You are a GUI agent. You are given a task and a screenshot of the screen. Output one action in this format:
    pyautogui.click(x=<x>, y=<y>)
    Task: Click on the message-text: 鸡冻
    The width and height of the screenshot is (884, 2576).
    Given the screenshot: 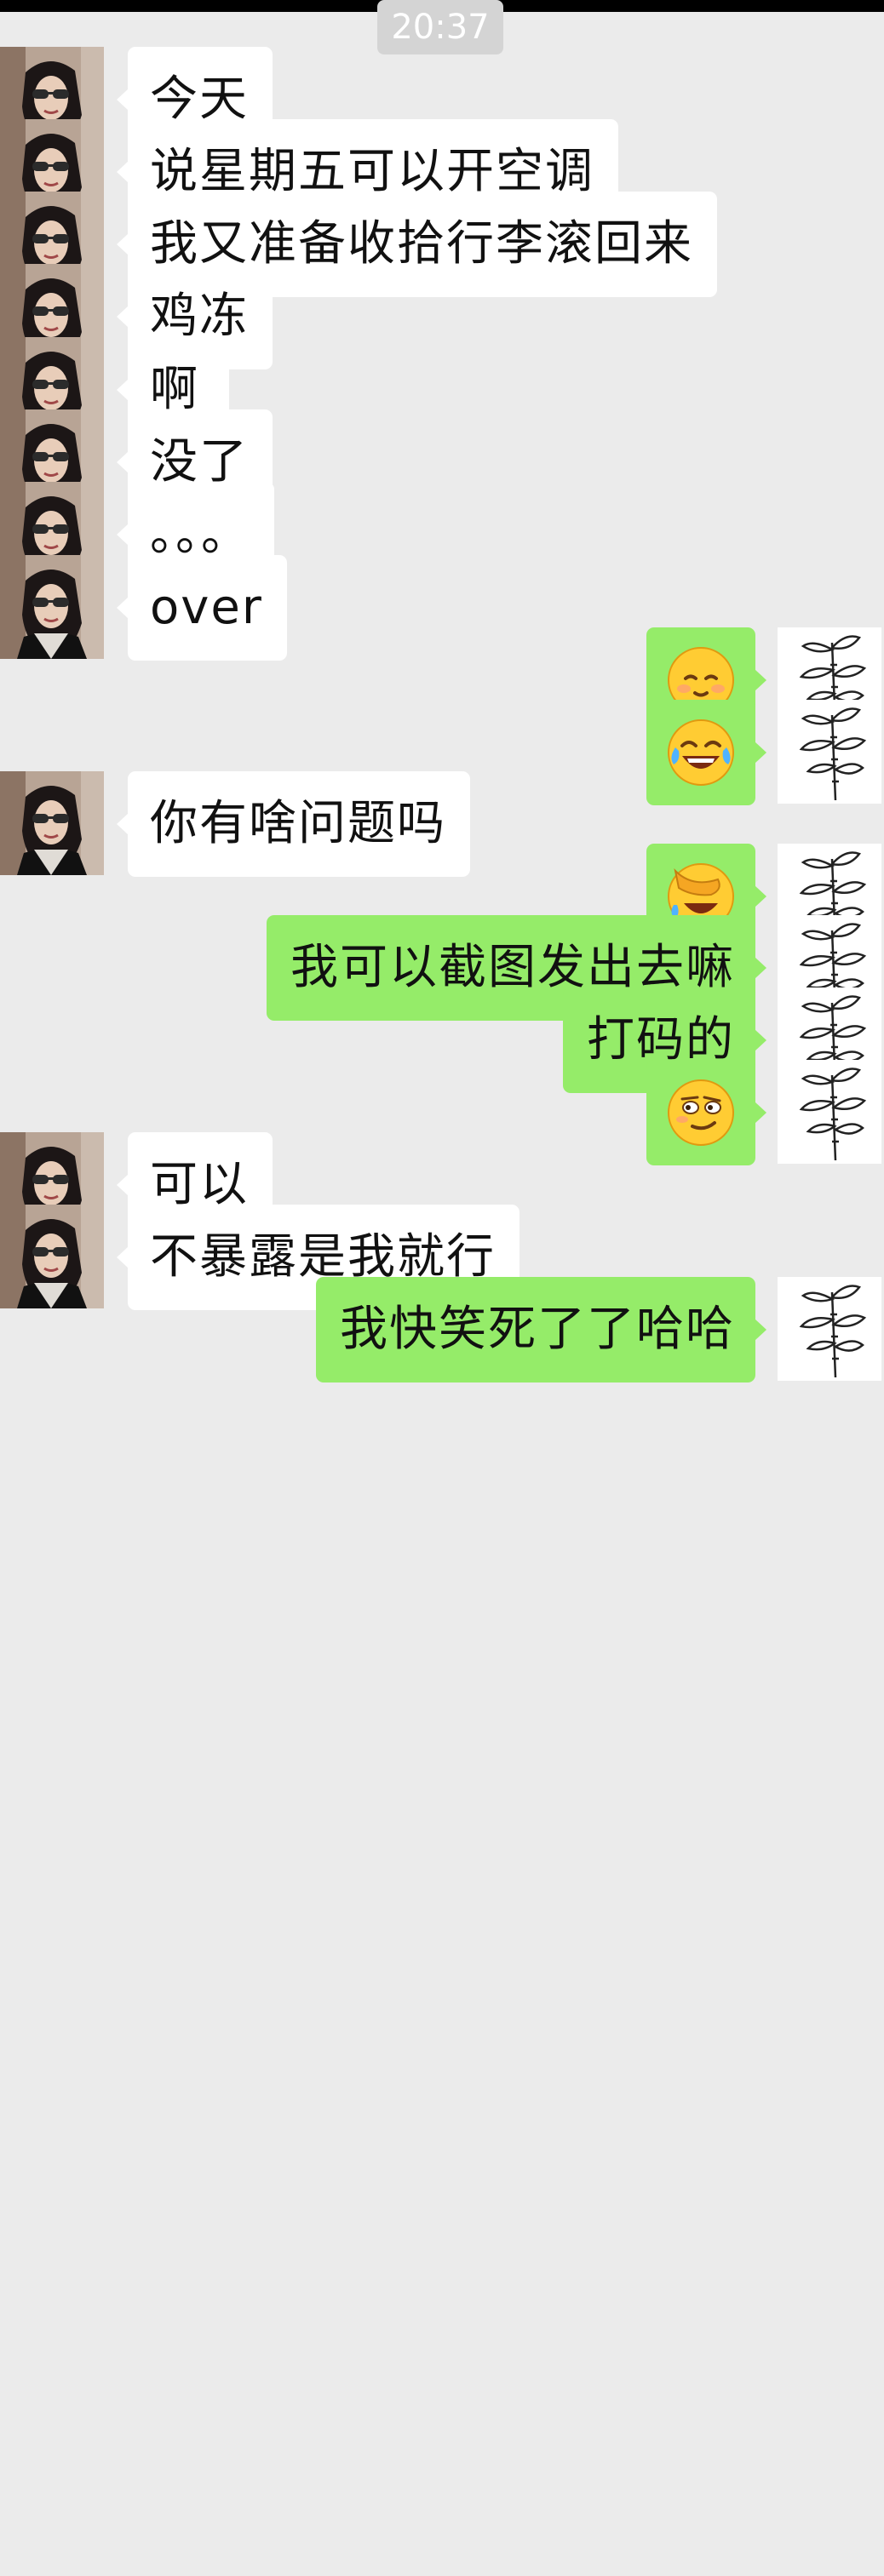 What is the action you would take?
    pyautogui.click(x=199, y=317)
    